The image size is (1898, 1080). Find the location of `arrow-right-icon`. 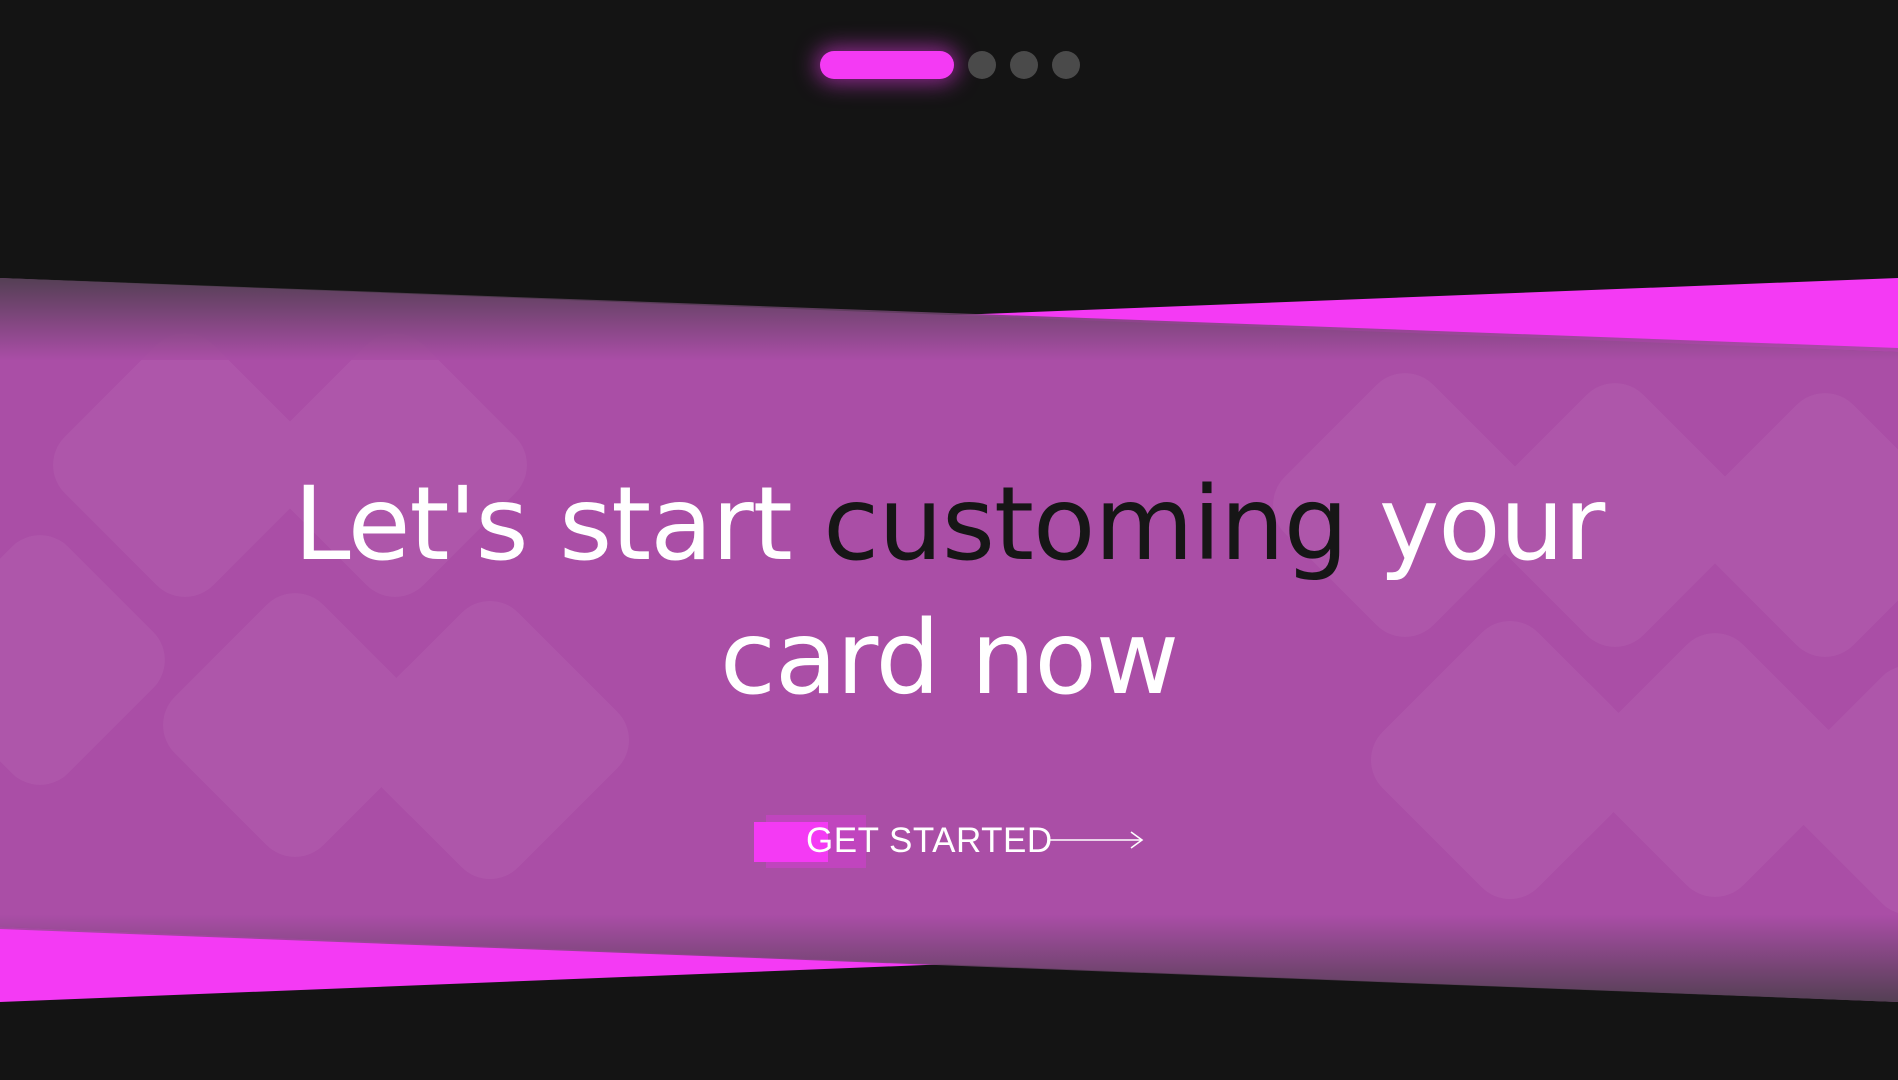

arrow-right-icon is located at coordinates (1097, 840).